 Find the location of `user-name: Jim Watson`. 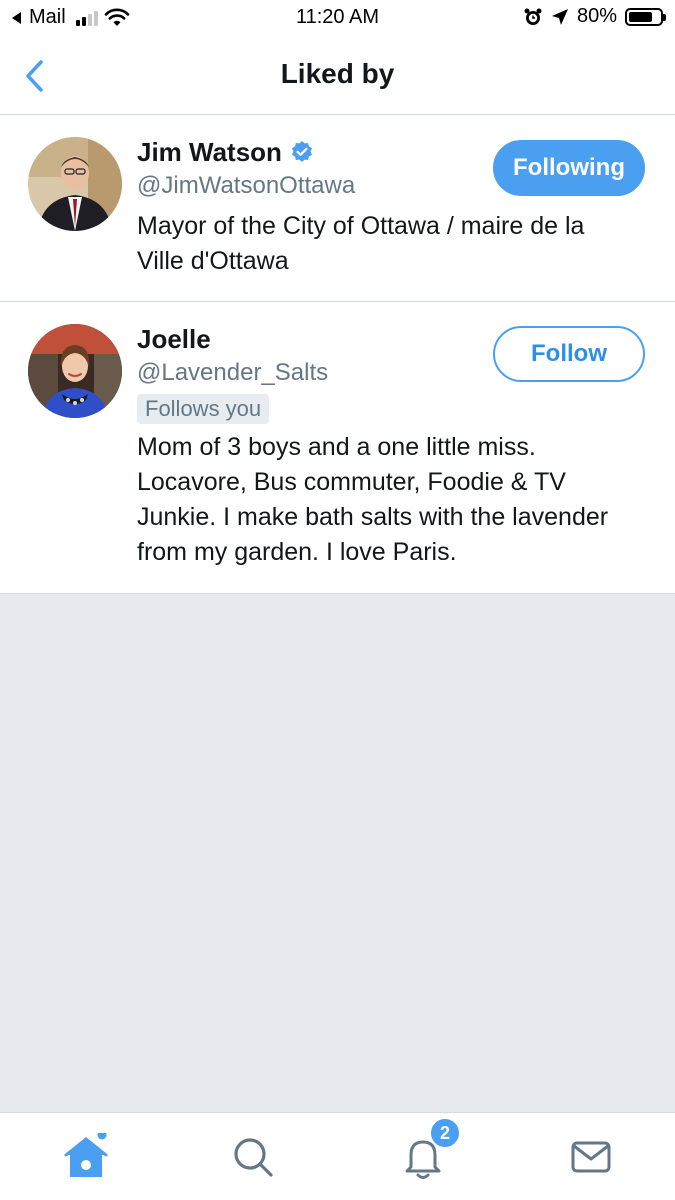

user-name: Jim Watson is located at coordinates (209, 152).